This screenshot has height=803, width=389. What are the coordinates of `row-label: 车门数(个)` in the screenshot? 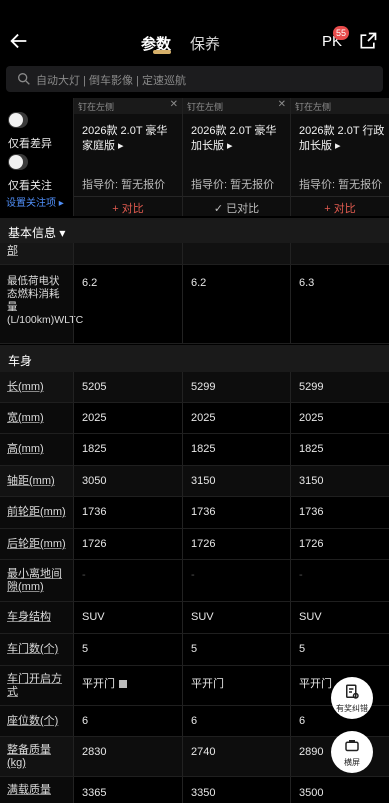 It's located at (36, 649).